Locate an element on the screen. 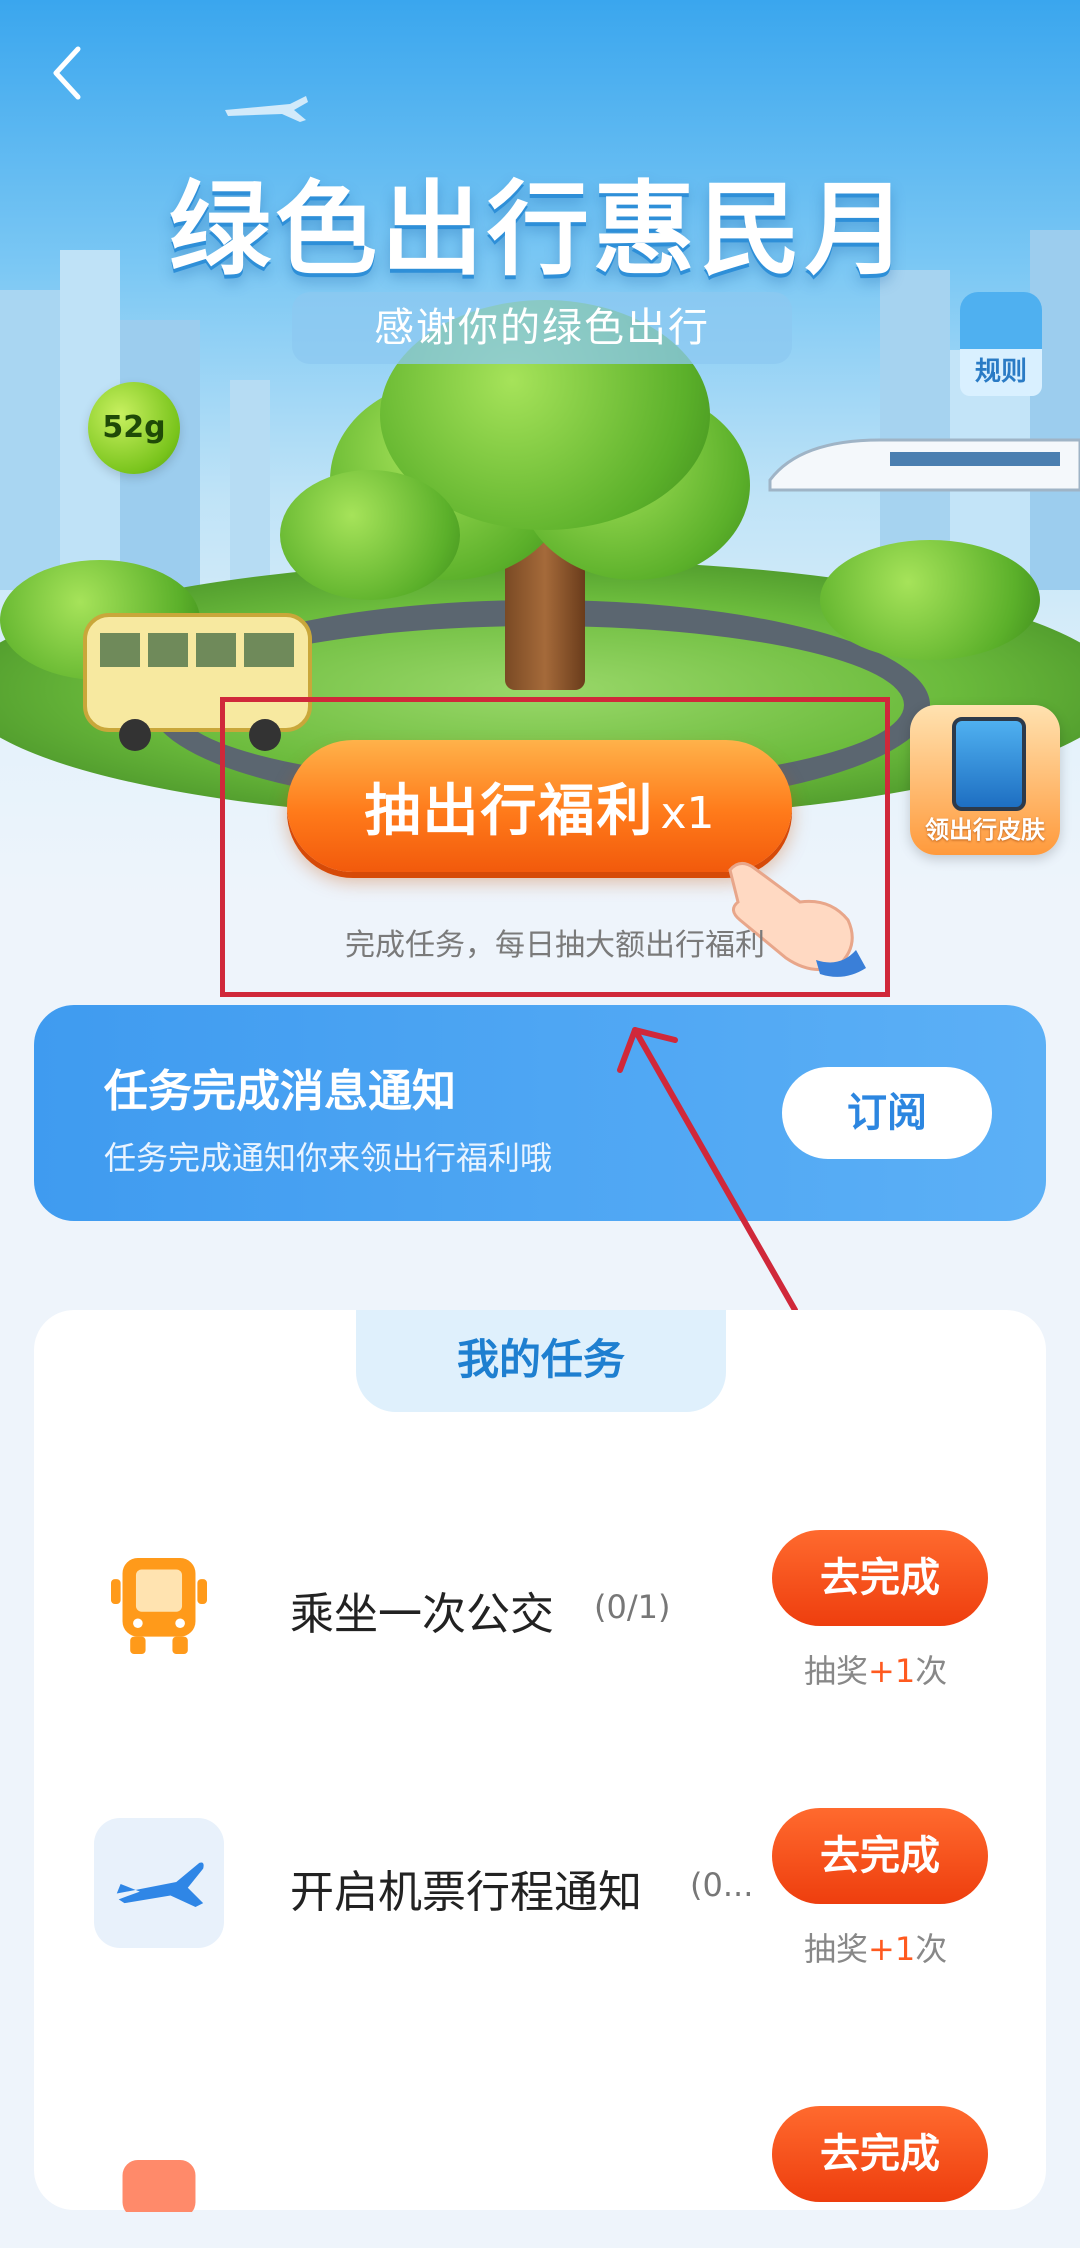 Image resolution: width=1080 pixels, height=2248 pixels. task-icon is located at coordinates (159, 2183).